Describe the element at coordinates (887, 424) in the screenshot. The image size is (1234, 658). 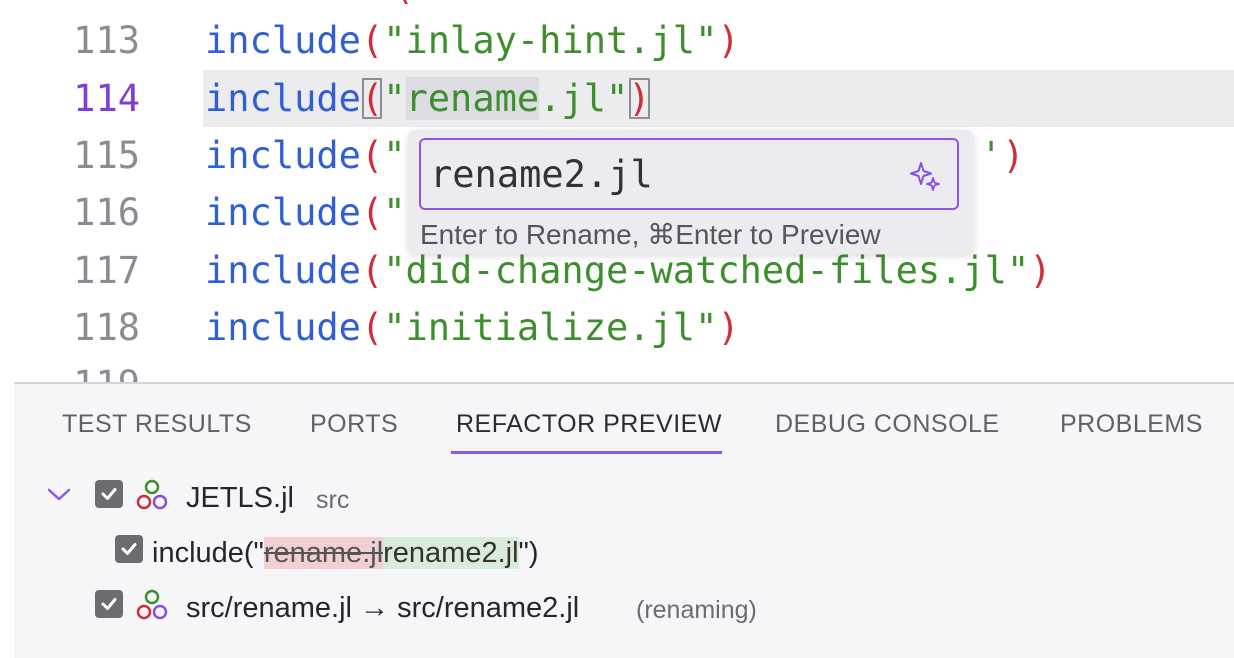
I see `tab-debug-console: DEBUG CONSOLE` at that location.